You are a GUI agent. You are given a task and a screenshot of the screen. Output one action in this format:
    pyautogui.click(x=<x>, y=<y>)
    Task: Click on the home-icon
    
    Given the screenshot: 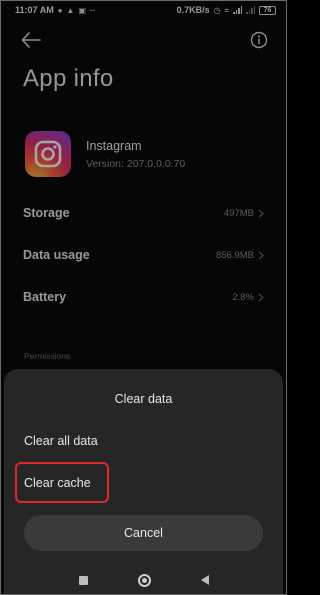 What is the action you would take?
    pyautogui.click(x=144, y=580)
    